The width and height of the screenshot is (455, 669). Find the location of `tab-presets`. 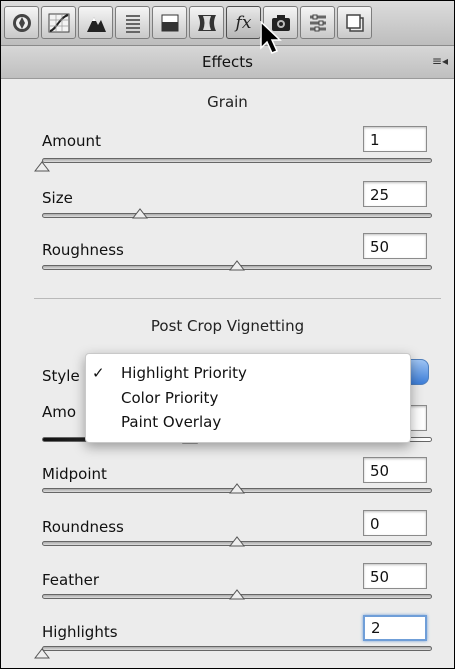

tab-presets is located at coordinates (317, 22).